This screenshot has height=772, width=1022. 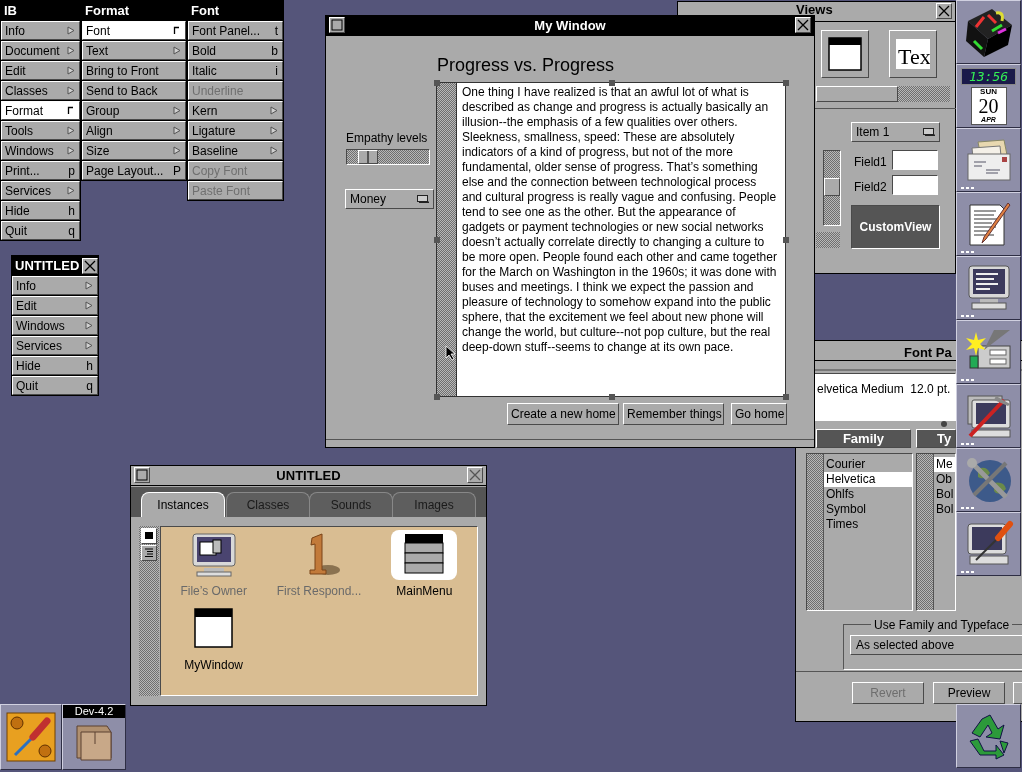 I want to click on object-label: MyWindow, so click(x=213, y=665).